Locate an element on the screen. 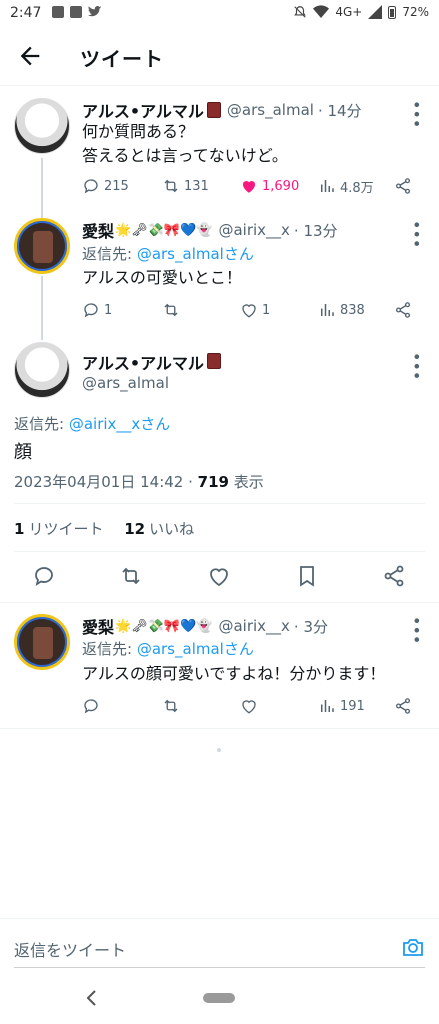 Image resolution: width=439 pixels, height=1024 pixels. tweet-actions: 191 is located at coordinates (252, 706).